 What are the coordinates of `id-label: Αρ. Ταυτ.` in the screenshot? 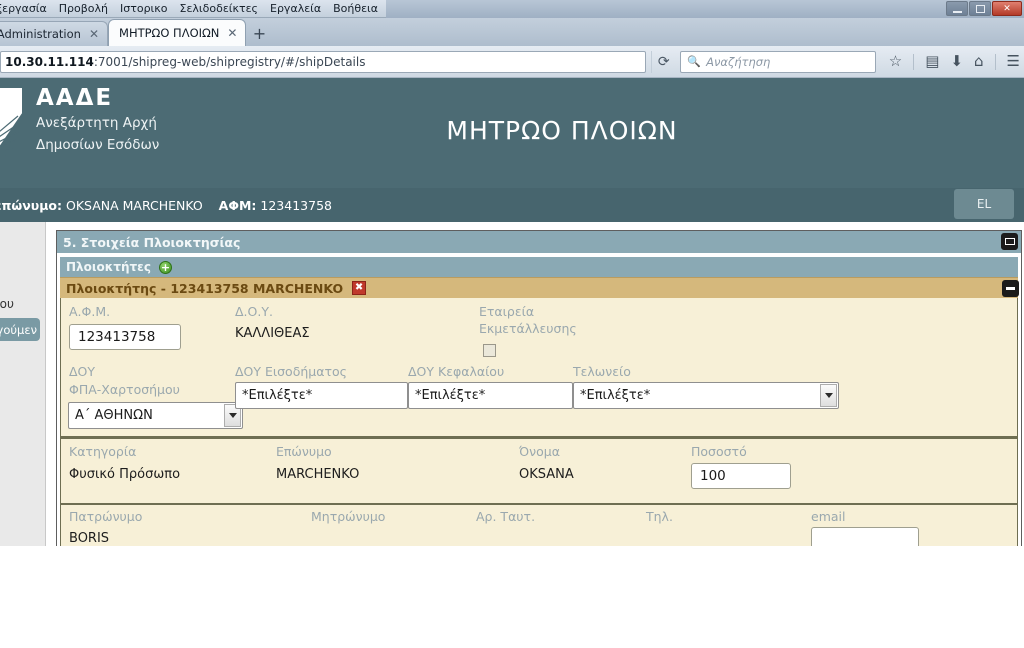 It's located at (506, 516).